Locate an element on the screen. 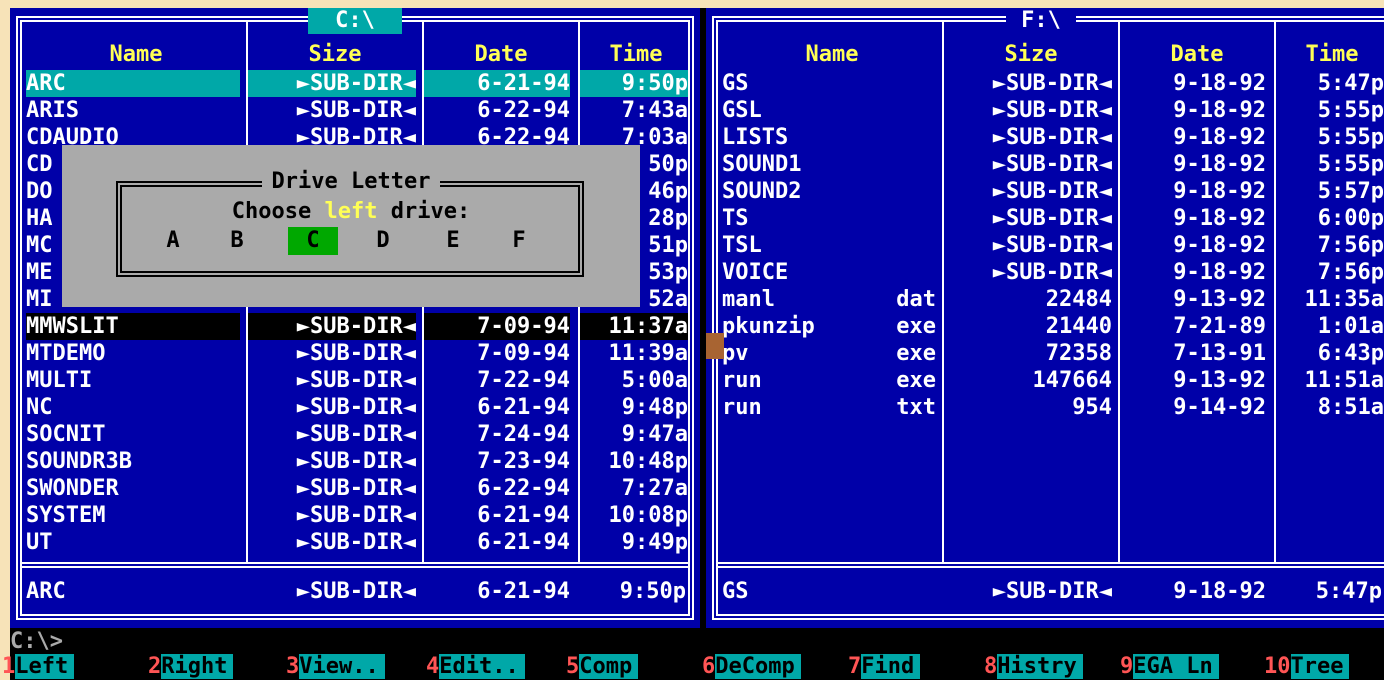  file-row: SOUNDR3B ►SUB-DIR◄ 7-23-94 10:48p is located at coordinates (358, 461).